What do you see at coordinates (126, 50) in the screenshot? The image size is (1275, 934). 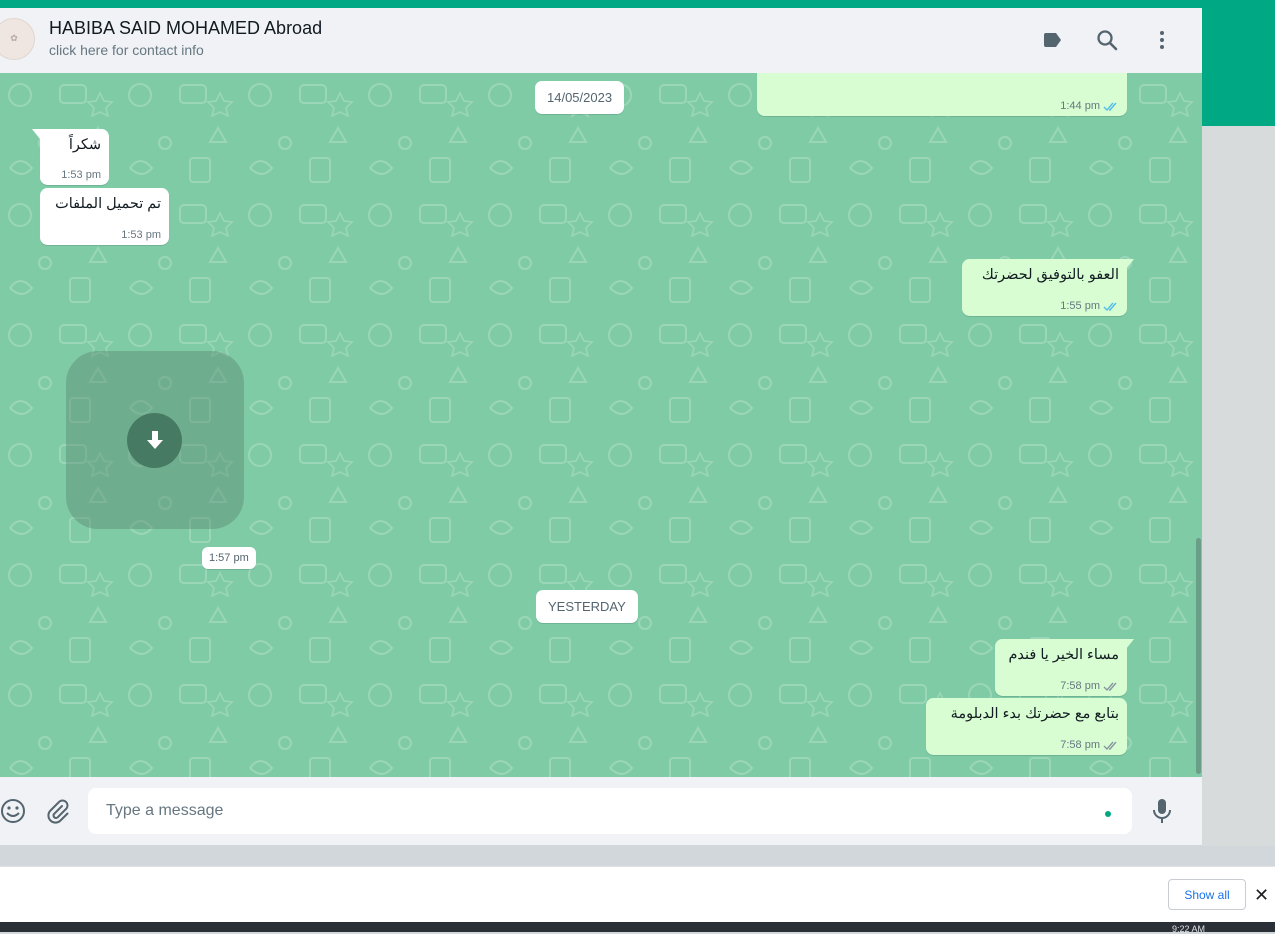 I see `contact-info-link: click here for contact info` at bounding box center [126, 50].